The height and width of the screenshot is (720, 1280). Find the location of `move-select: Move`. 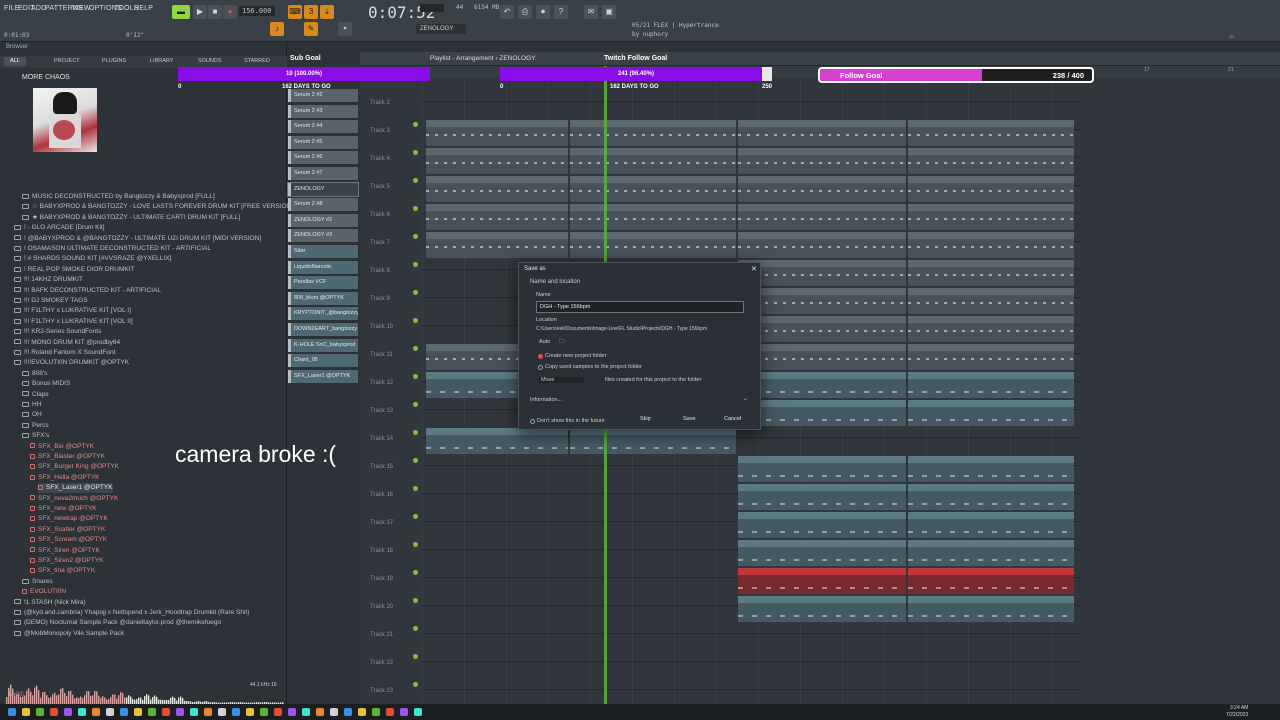

move-select: Move is located at coordinates (562, 380).